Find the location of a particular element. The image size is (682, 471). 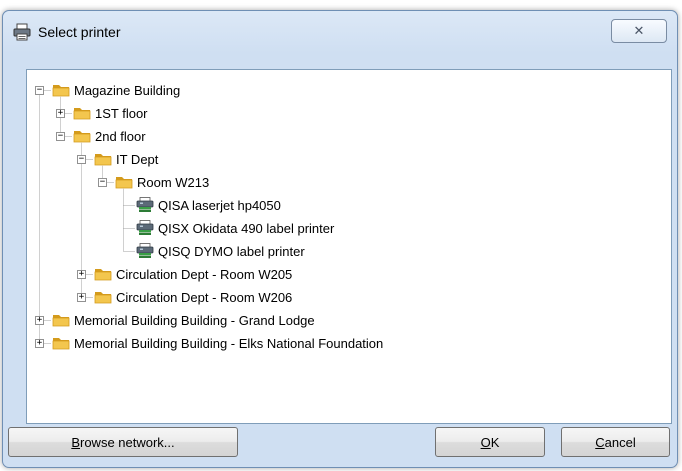

tree-printer-node: QISQ DYMO label printer is located at coordinates (220, 251).